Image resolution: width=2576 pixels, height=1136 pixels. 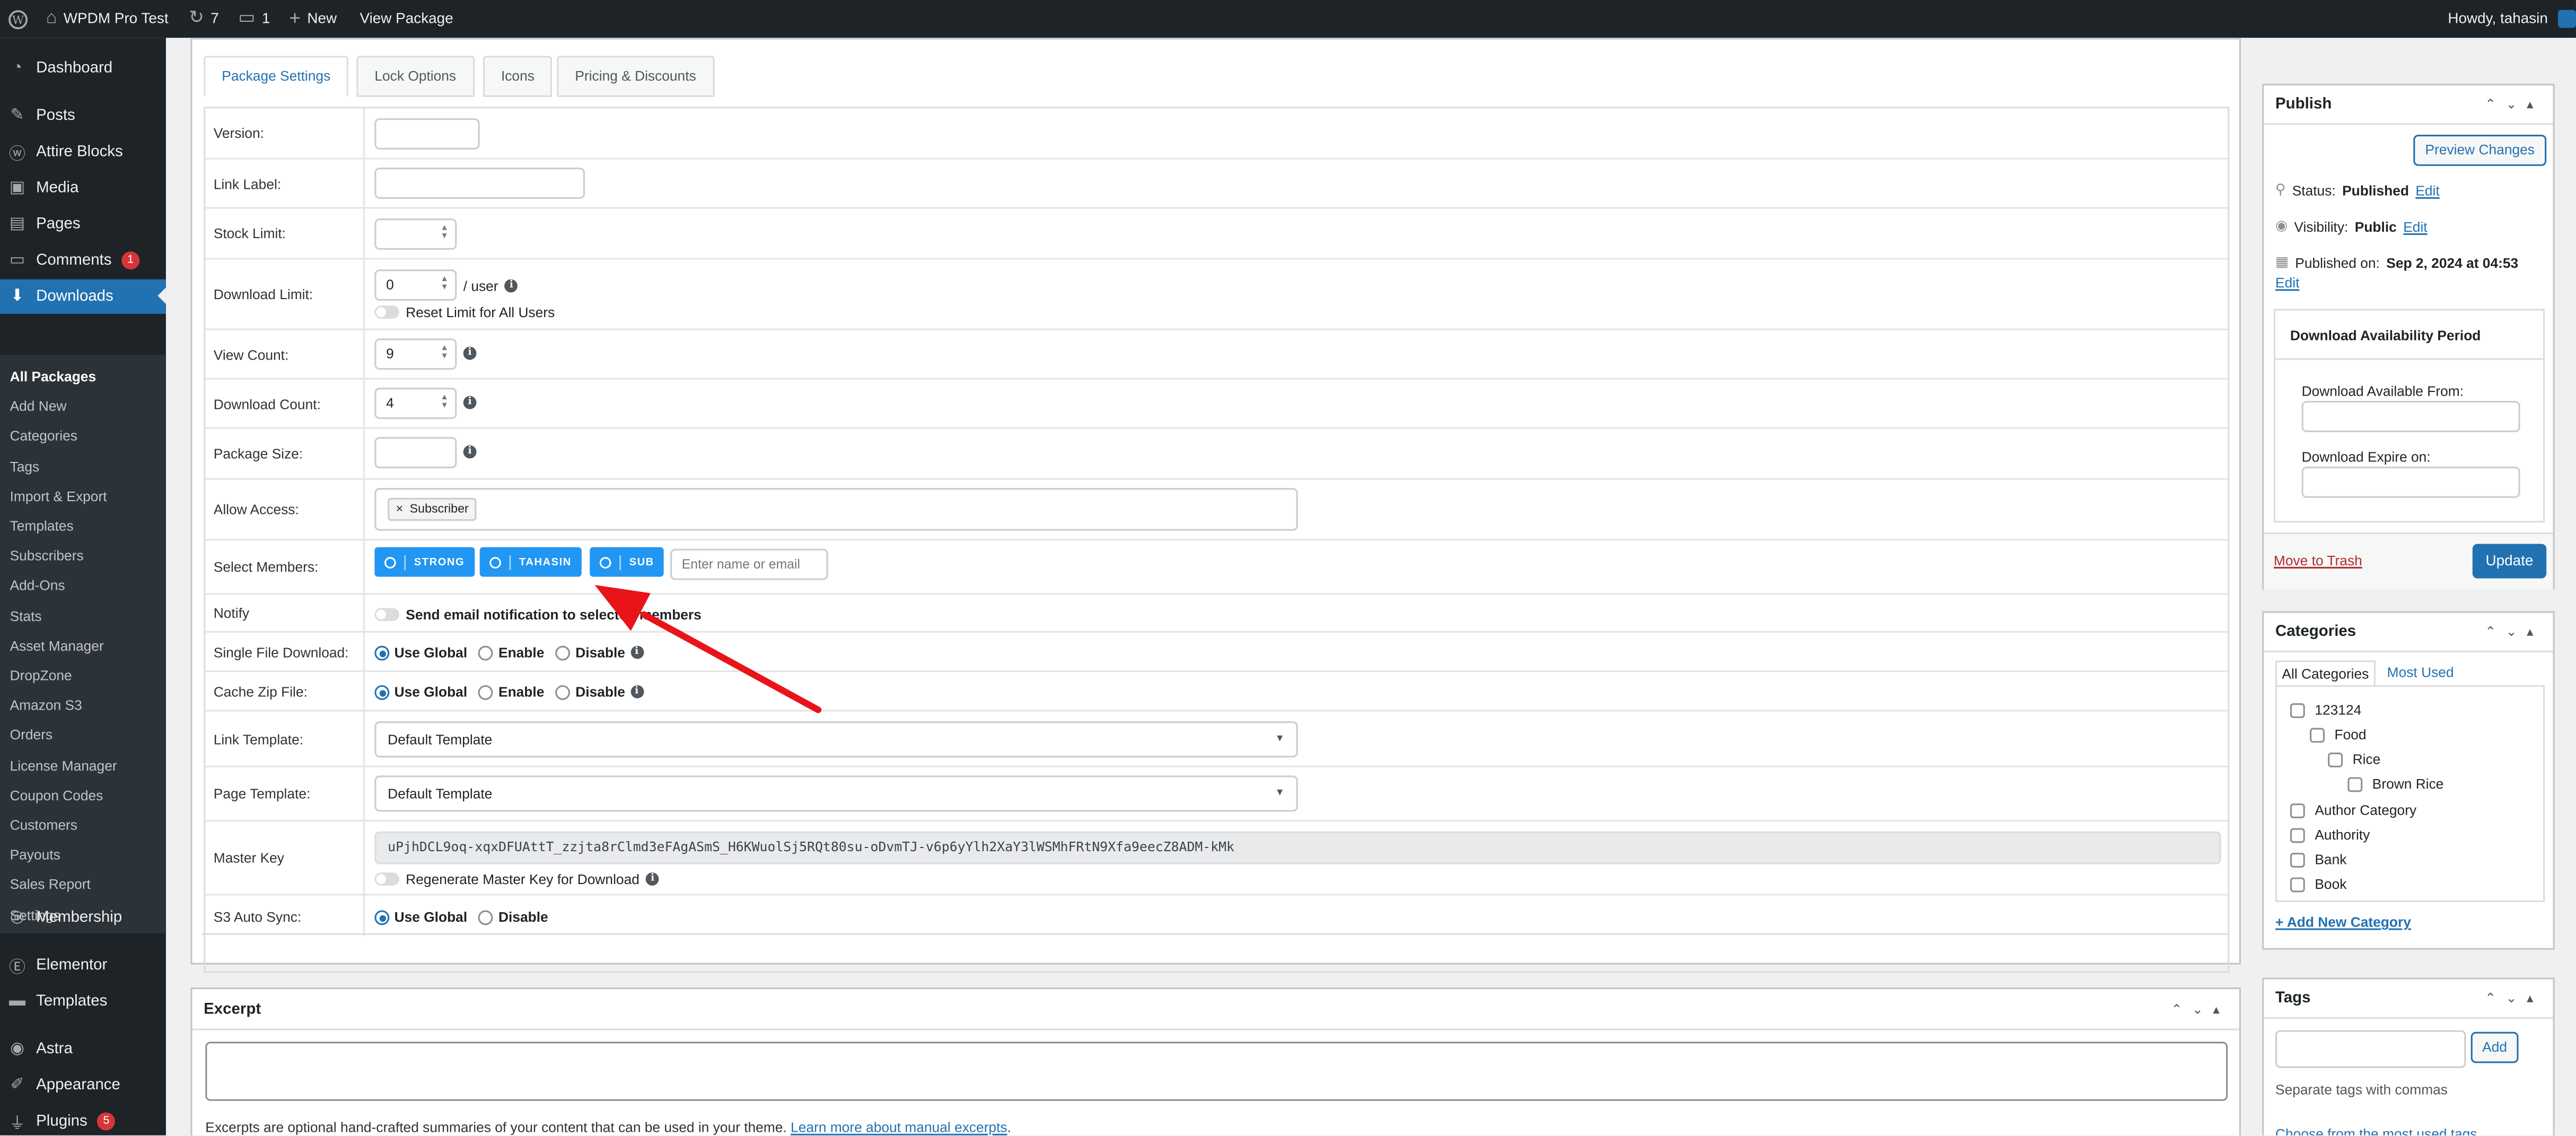 I want to click on edit-date-link: Edit, so click(x=2287, y=282).